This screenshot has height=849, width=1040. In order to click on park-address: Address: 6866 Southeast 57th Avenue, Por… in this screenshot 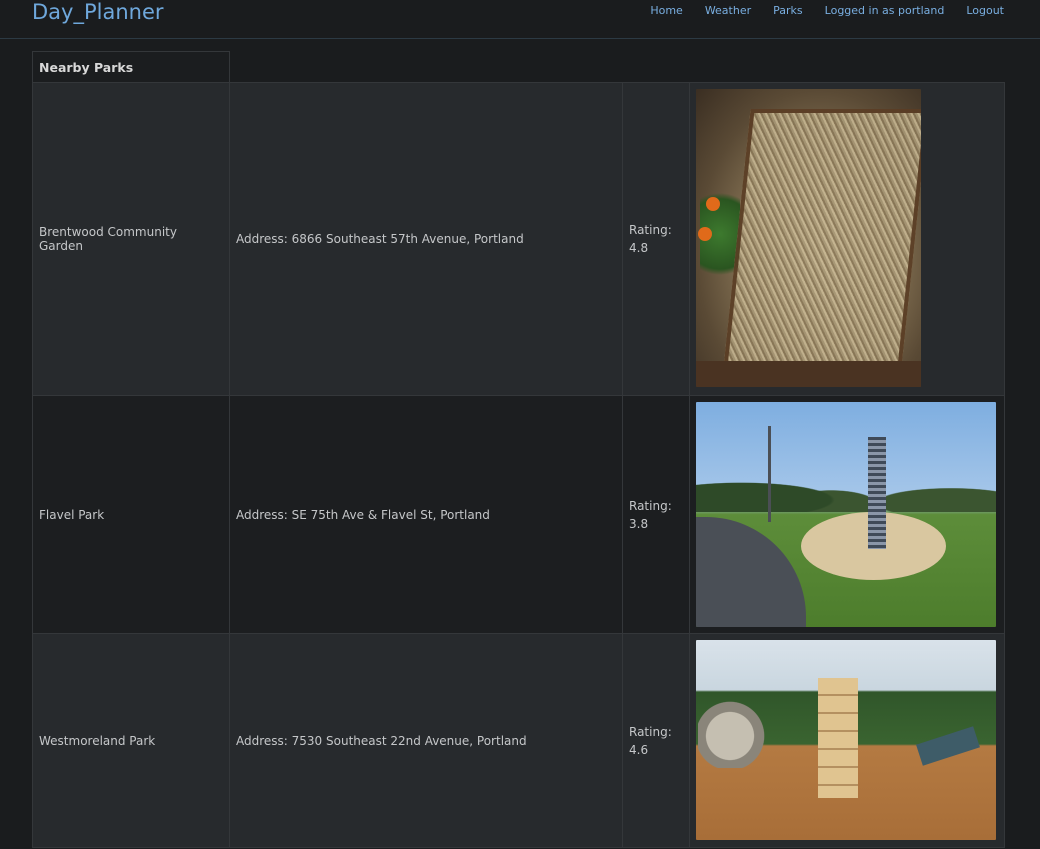, I will do `click(426, 239)`.